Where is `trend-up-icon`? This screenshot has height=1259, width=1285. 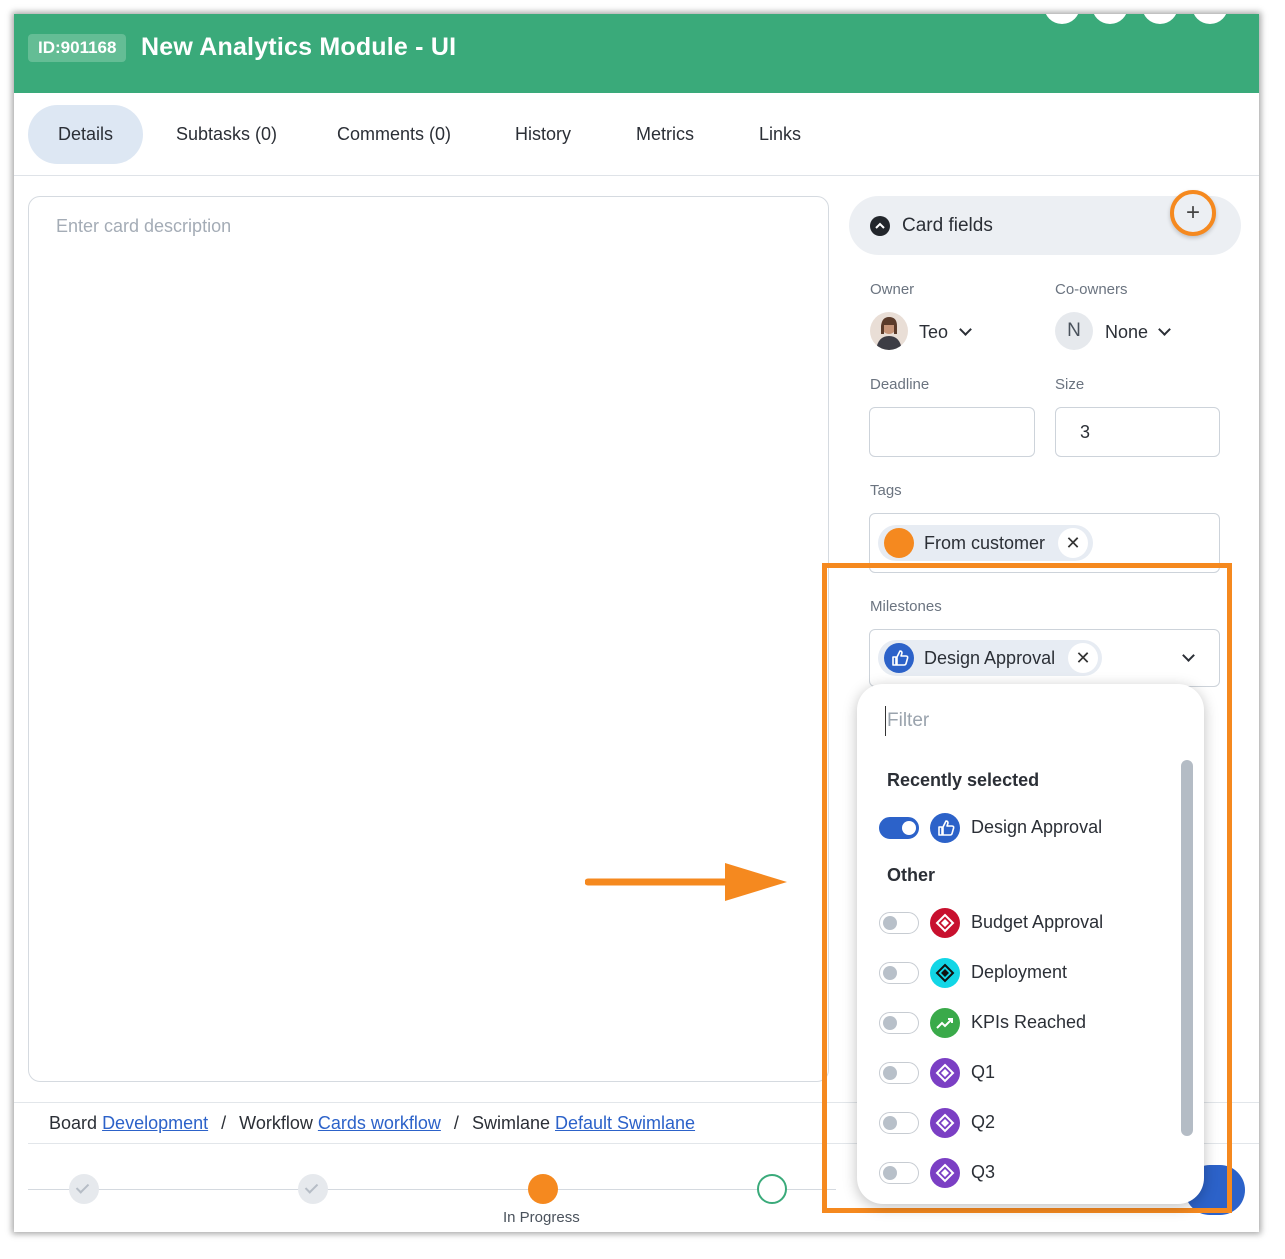
trend-up-icon is located at coordinates (945, 1023).